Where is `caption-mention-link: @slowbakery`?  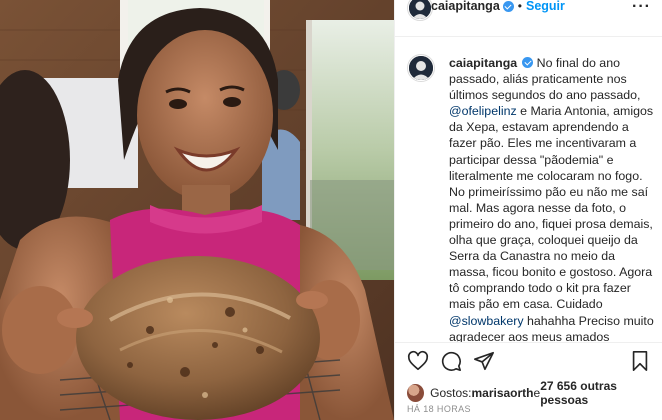 caption-mention-link: @slowbakery is located at coordinates (486, 321).